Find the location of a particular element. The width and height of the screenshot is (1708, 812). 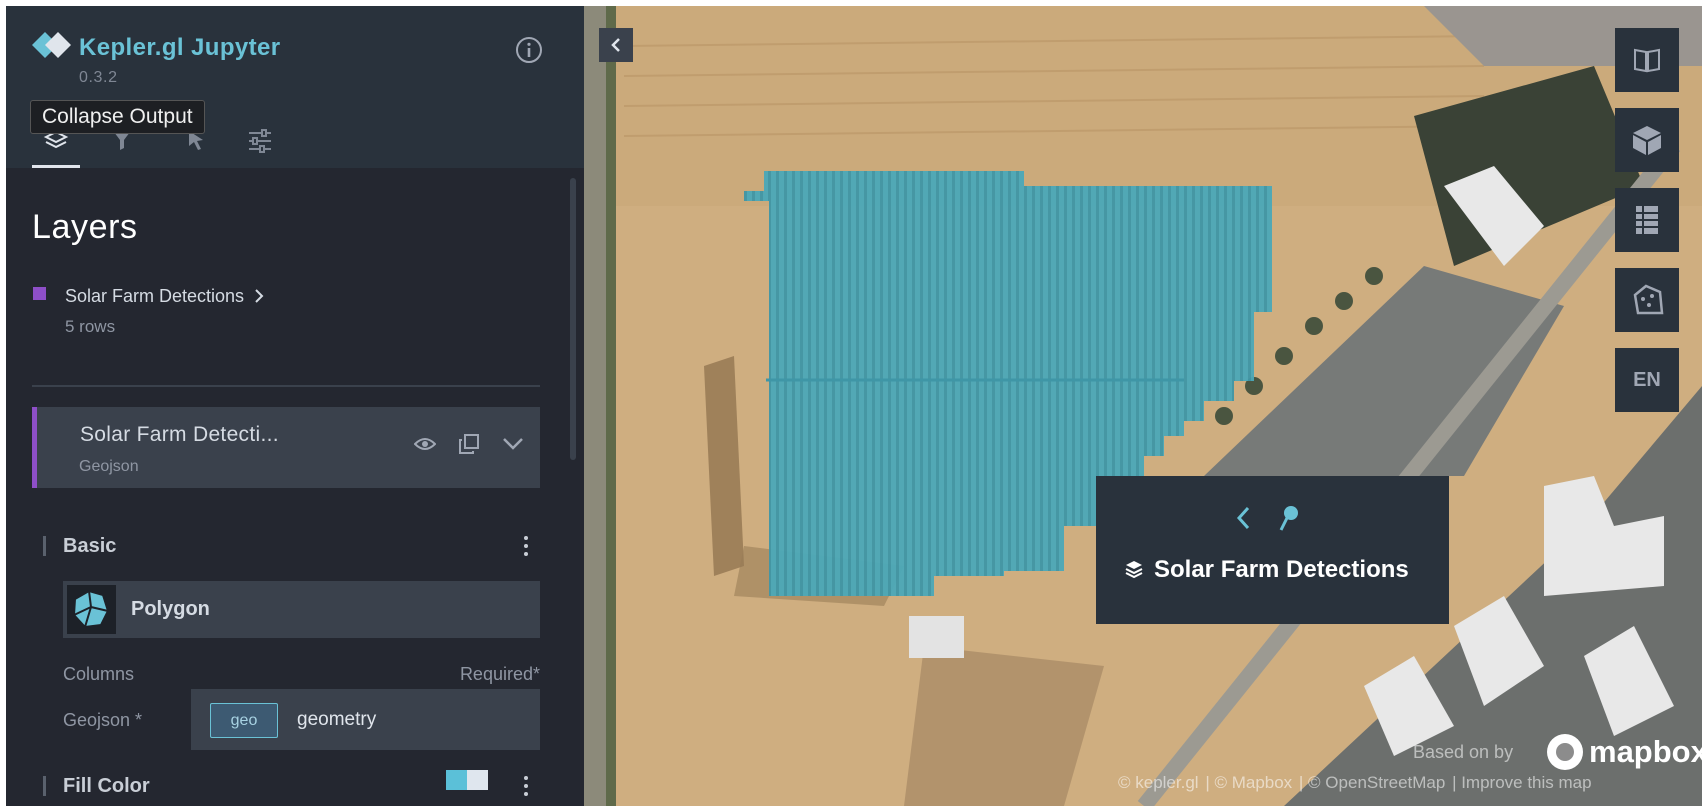

attribution-kepler-link: © kepler.gl is located at coordinates (1158, 782).